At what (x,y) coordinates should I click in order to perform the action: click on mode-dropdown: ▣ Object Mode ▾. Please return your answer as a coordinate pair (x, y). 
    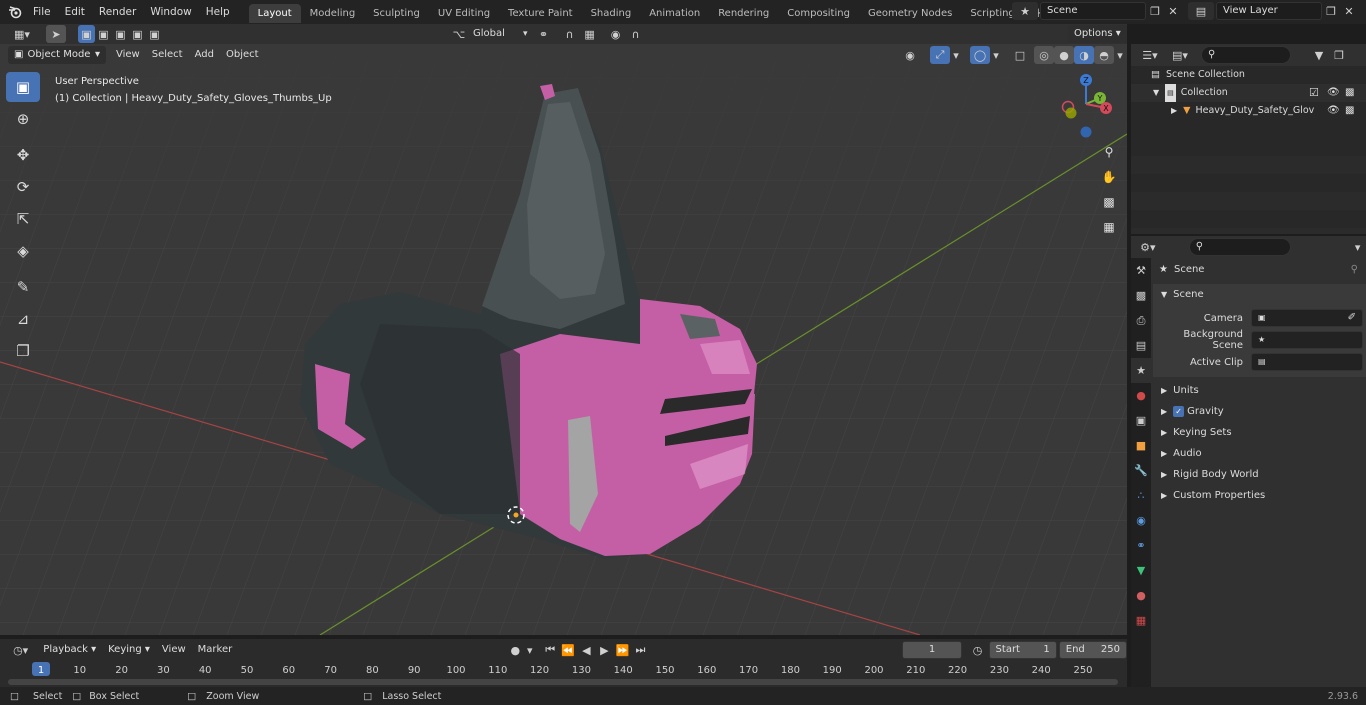
    Looking at the image, I should click on (57, 55).